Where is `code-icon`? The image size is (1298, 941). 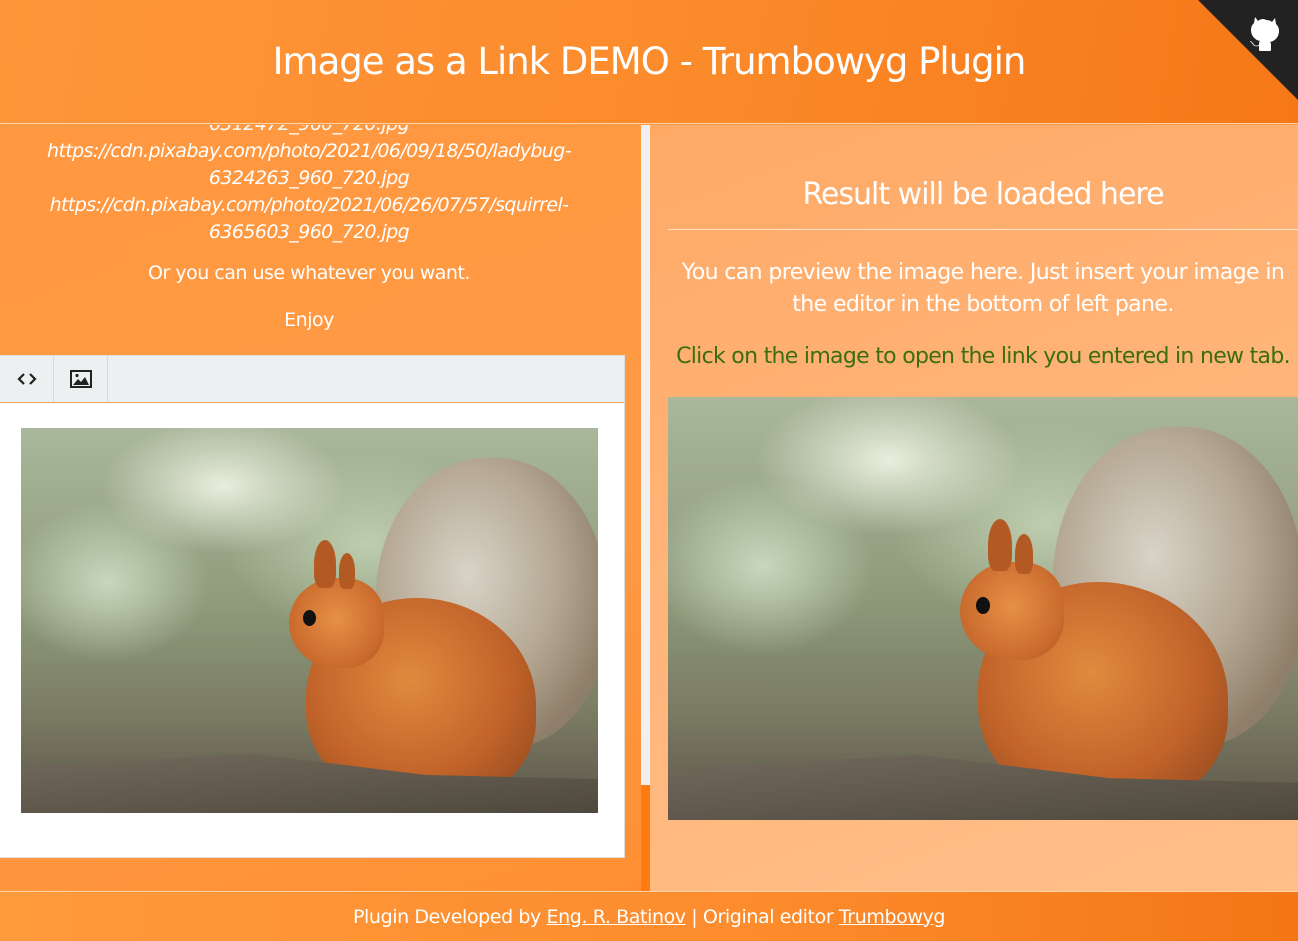 code-icon is located at coordinates (26, 379).